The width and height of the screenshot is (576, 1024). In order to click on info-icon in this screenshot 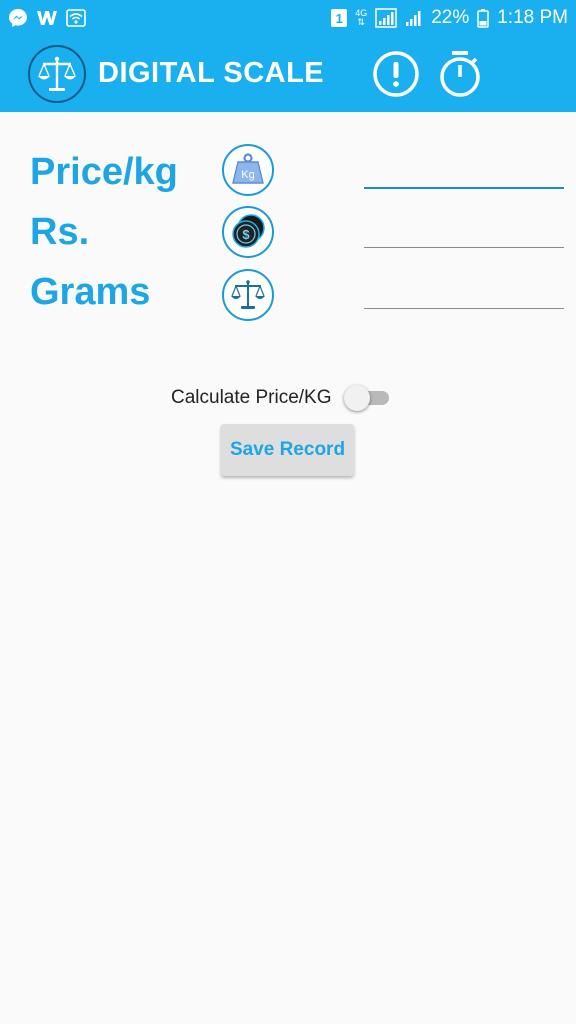, I will do `click(396, 74)`.